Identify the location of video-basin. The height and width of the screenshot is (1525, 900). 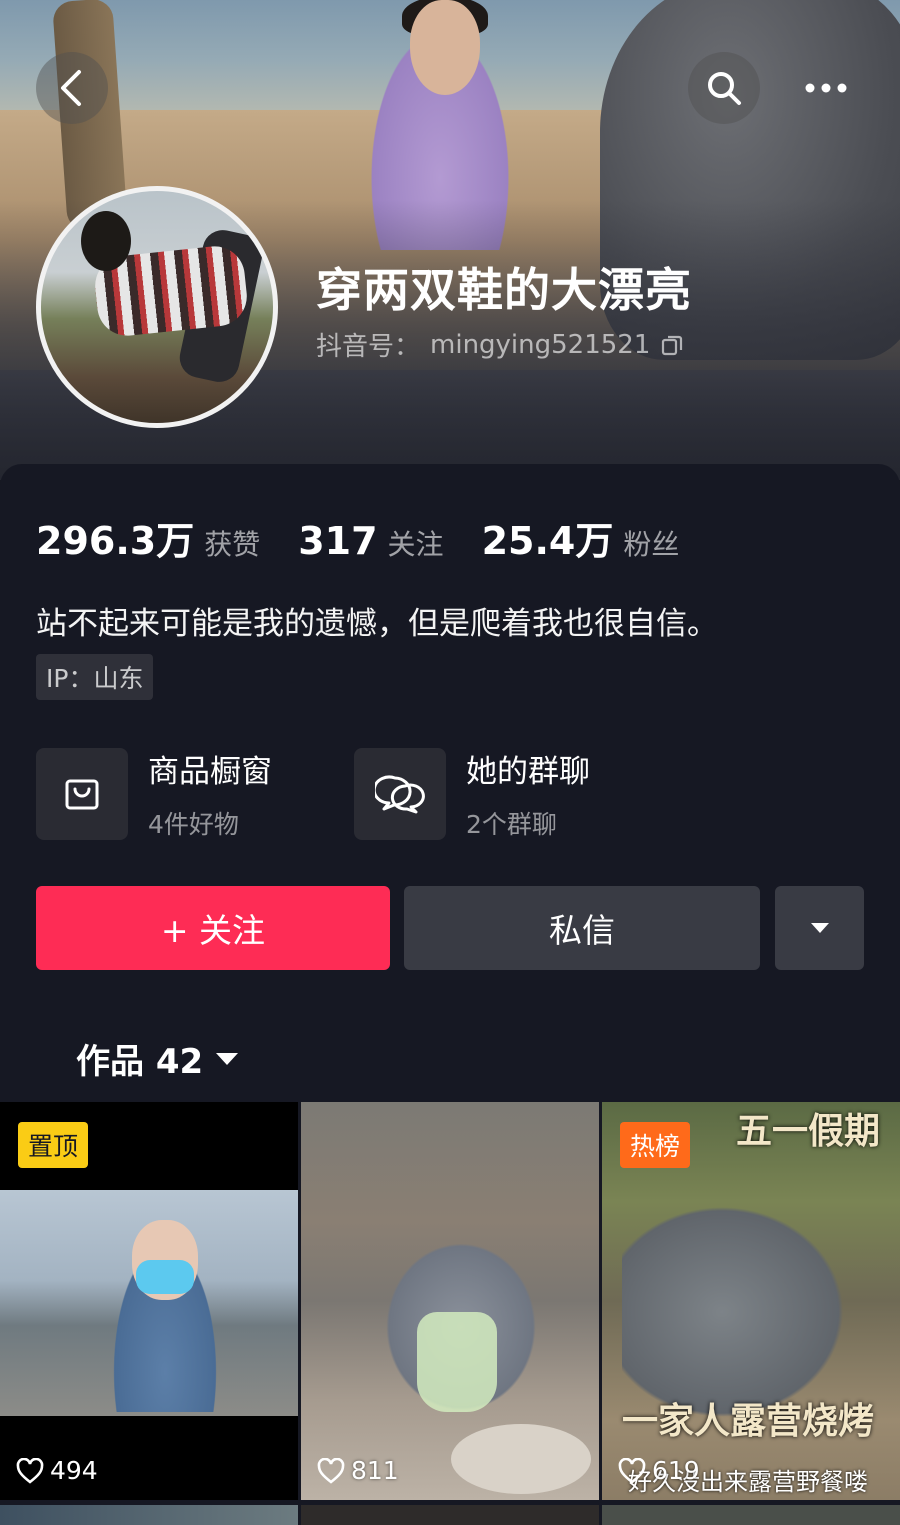
(521, 1459).